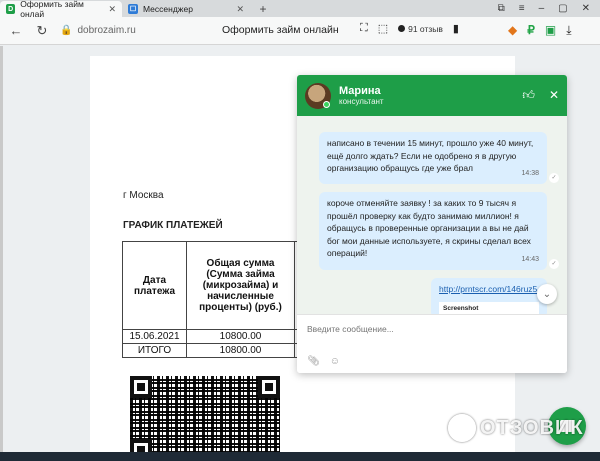 The height and width of the screenshot is (461, 600). I want to click on tab-messenger: ☐ Мессенджер ✕, so click(186, 9).